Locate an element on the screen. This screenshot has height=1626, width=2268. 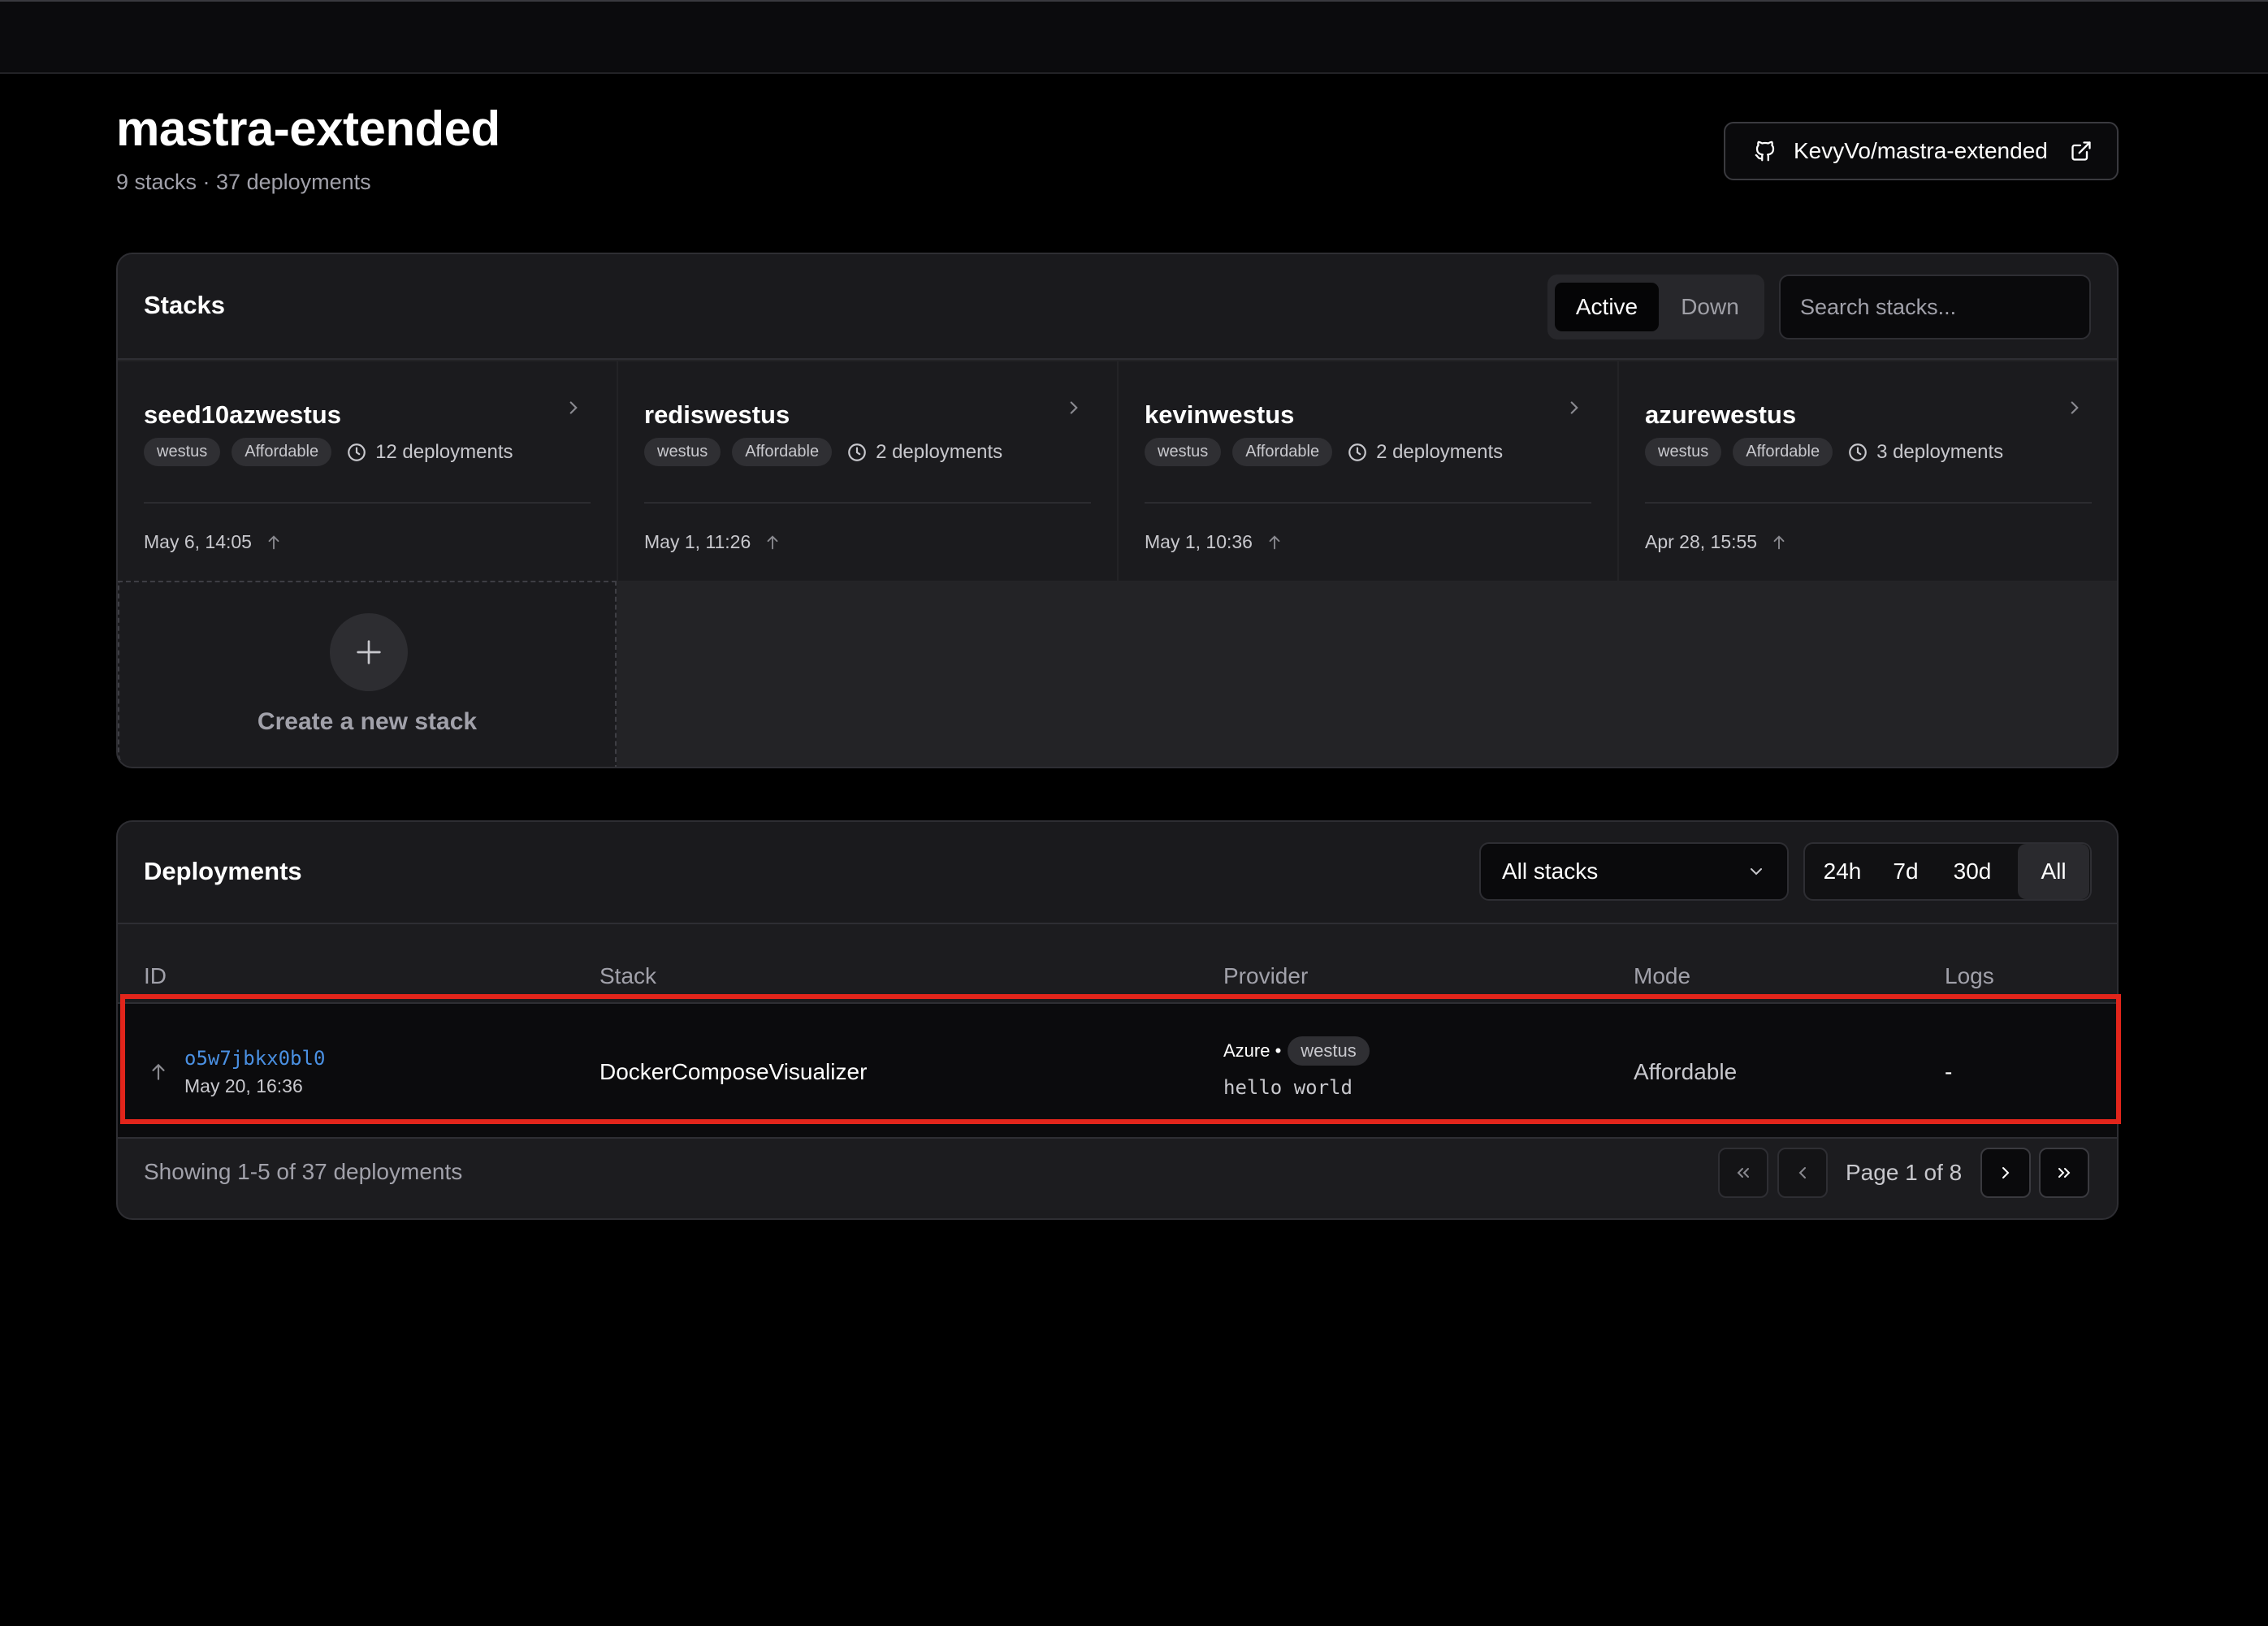
provider-description: hello world is located at coordinates (1288, 1087).